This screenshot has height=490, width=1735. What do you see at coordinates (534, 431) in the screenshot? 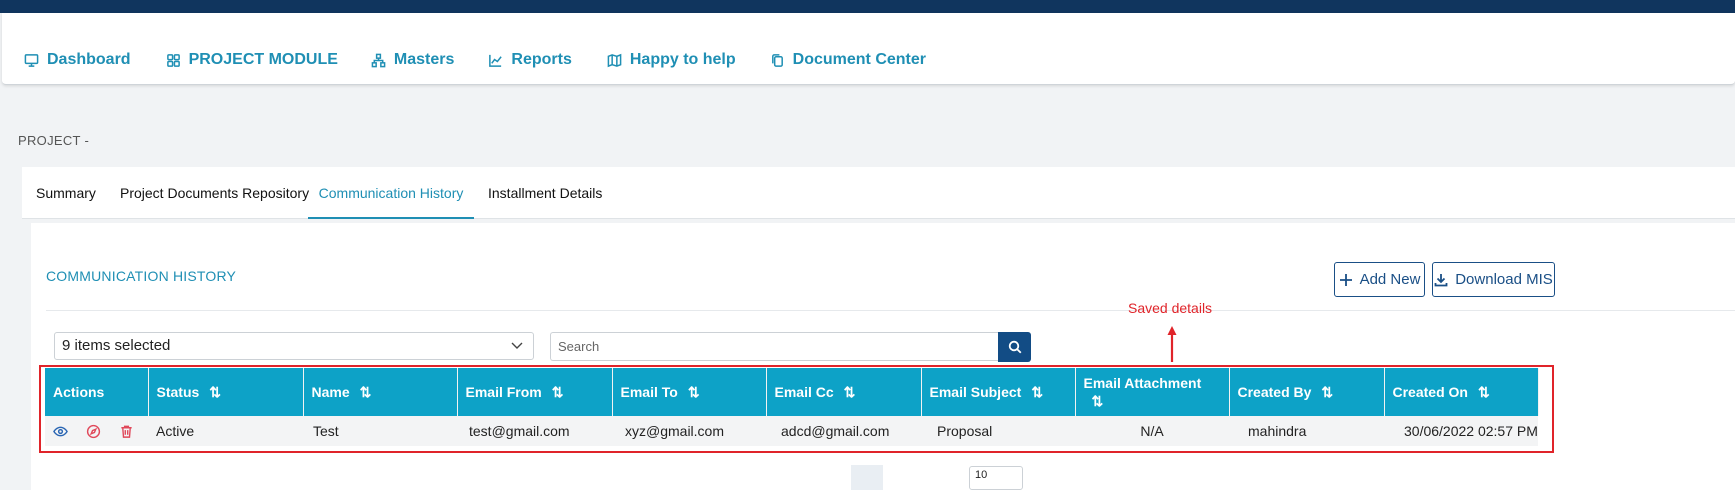
I see `email-from-cell: test@gmail.com` at bounding box center [534, 431].